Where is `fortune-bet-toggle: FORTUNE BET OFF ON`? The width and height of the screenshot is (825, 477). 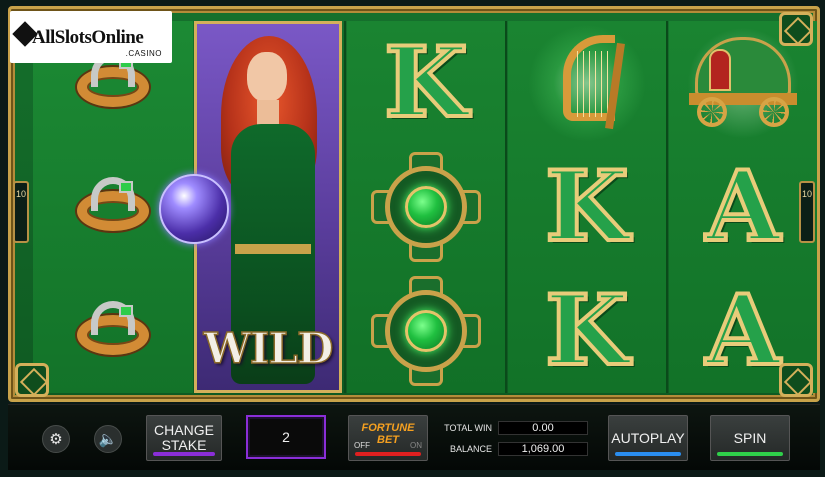 fortune-bet-toggle: FORTUNE BET OFF ON is located at coordinates (388, 438).